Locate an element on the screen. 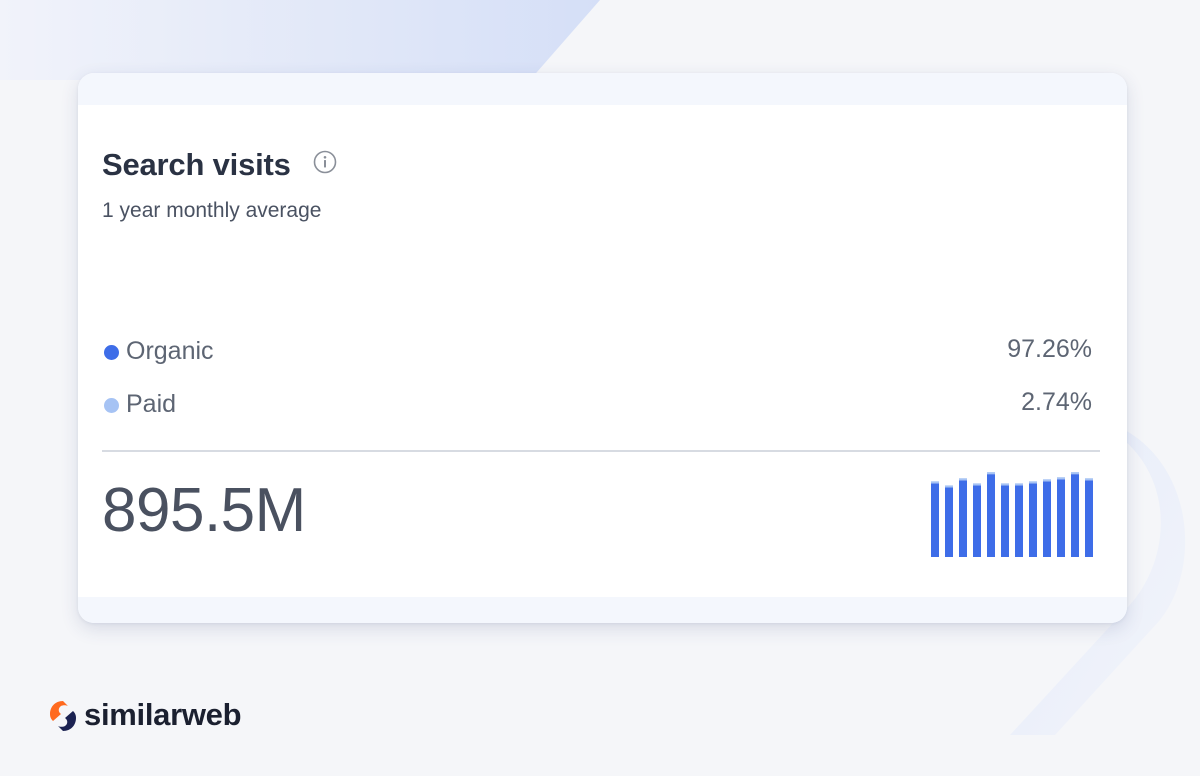 The image size is (1200, 776). legend-row-paid: Paid 2.74% is located at coordinates (597, 404).